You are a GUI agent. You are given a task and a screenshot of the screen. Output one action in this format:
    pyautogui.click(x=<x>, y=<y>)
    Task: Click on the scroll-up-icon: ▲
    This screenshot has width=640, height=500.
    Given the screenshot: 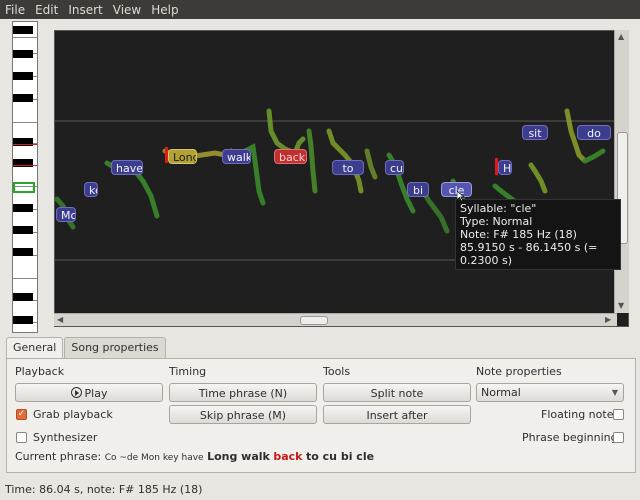 What is the action you would take?
    pyautogui.click(x=621, y=36)
    